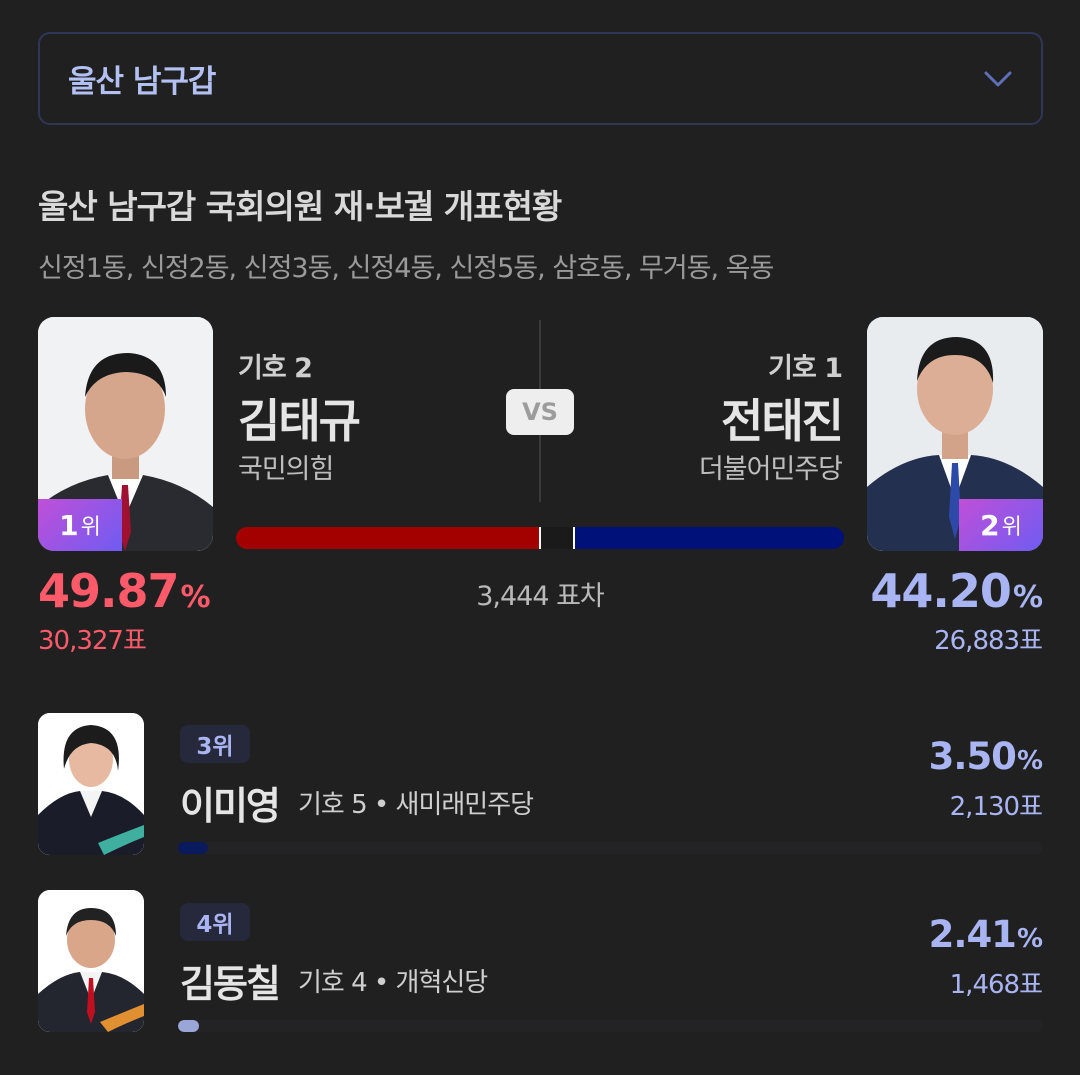  I want to click on votes-3: 2,130표, so click(996, 807).